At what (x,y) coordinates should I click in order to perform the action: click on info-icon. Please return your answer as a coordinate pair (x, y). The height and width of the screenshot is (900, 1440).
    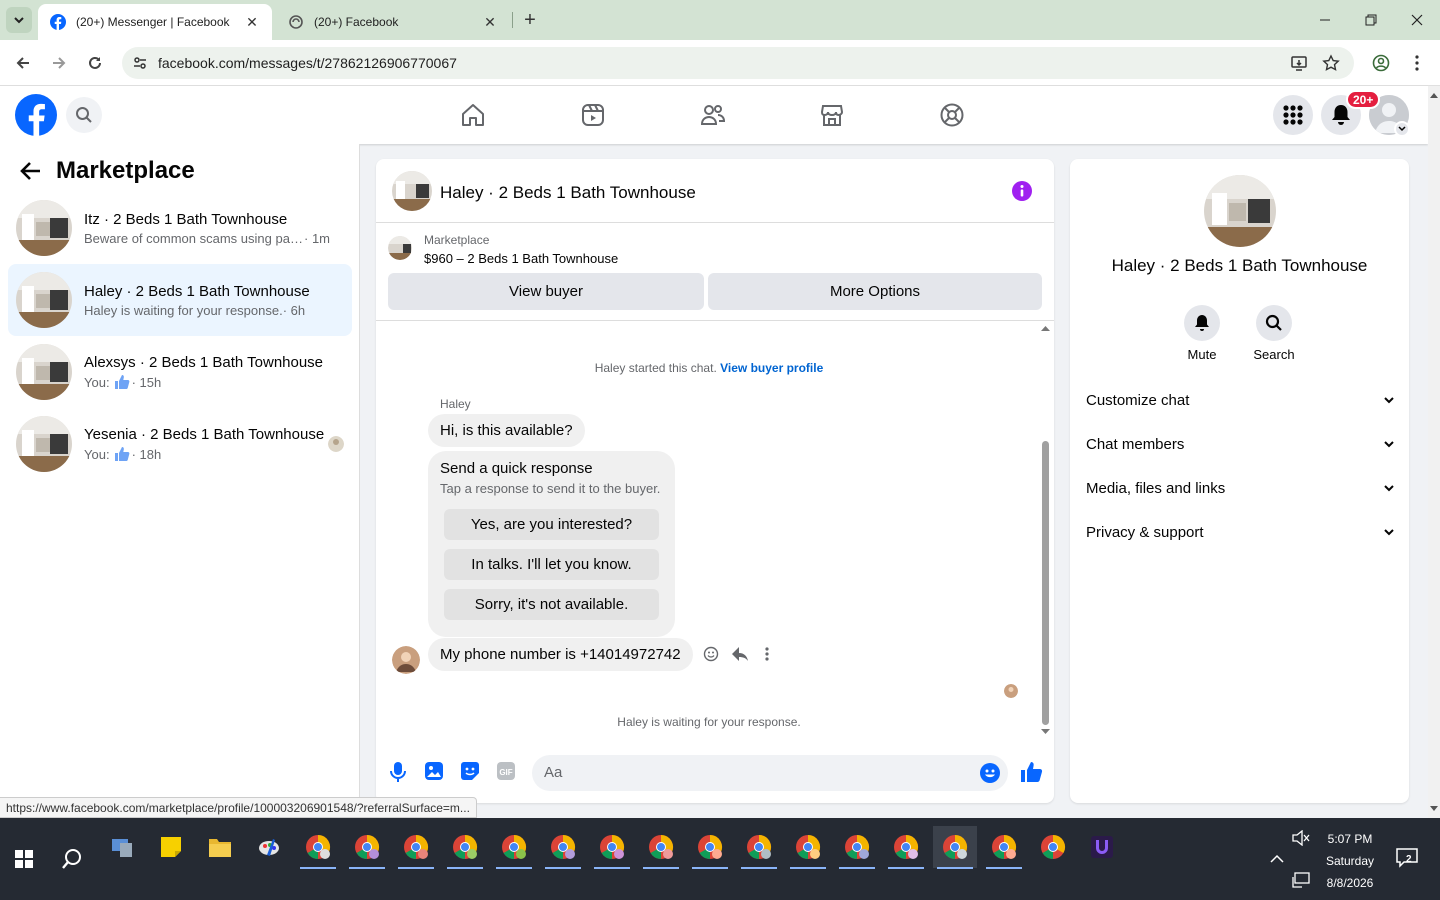
    Looking at the image, I should click on (1022, 191).